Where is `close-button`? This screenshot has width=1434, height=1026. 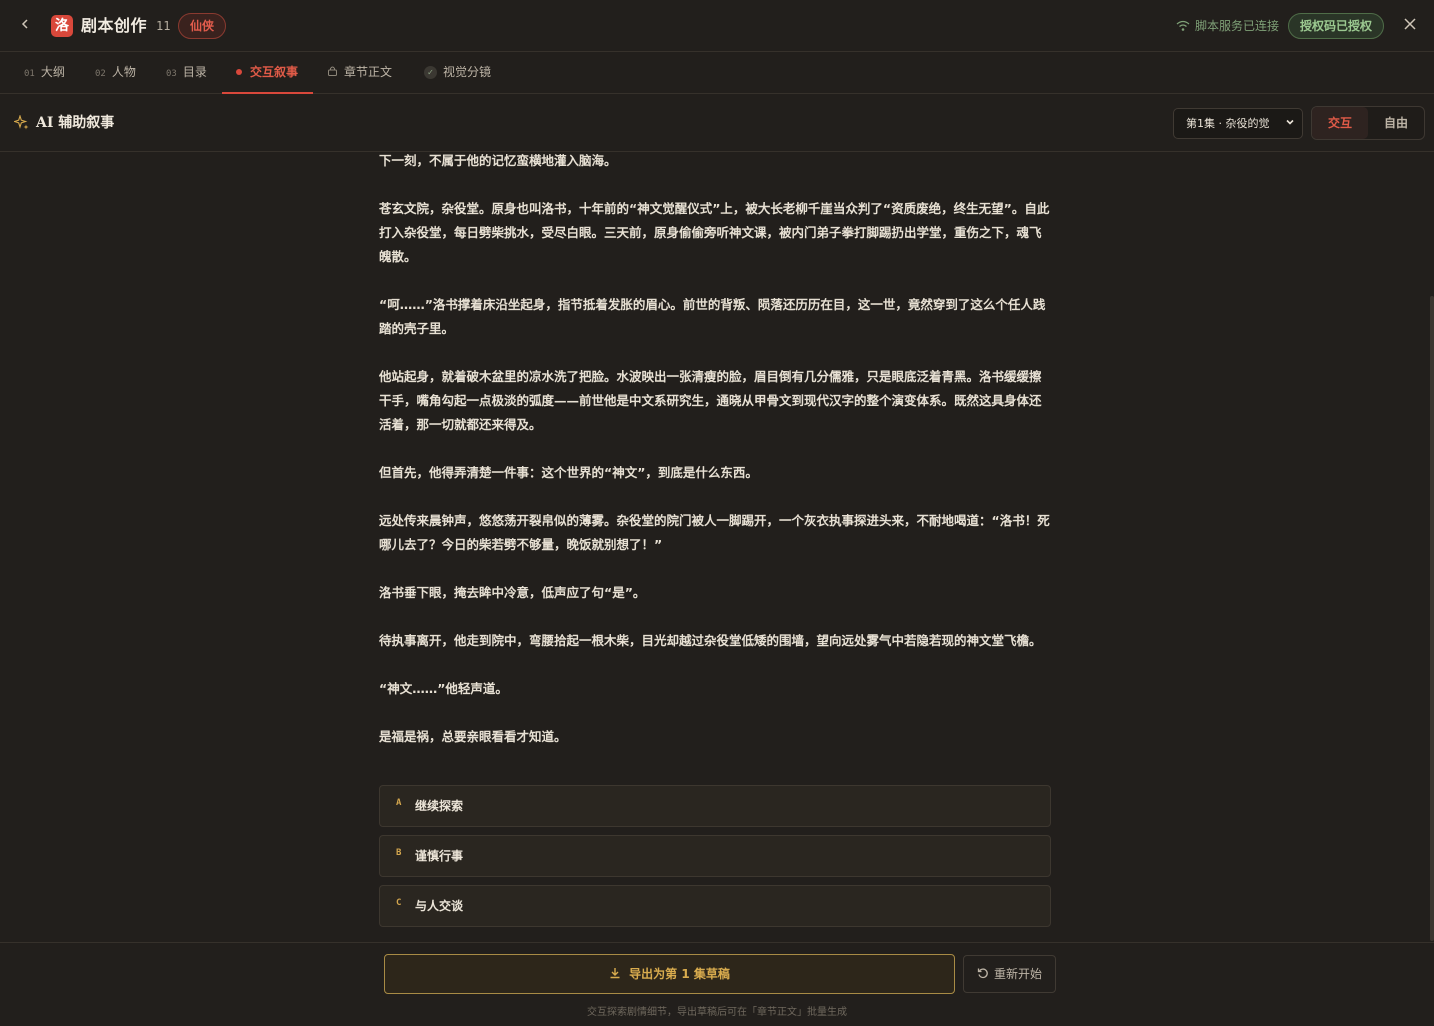
close-button is located at coordinates (1410, 25).